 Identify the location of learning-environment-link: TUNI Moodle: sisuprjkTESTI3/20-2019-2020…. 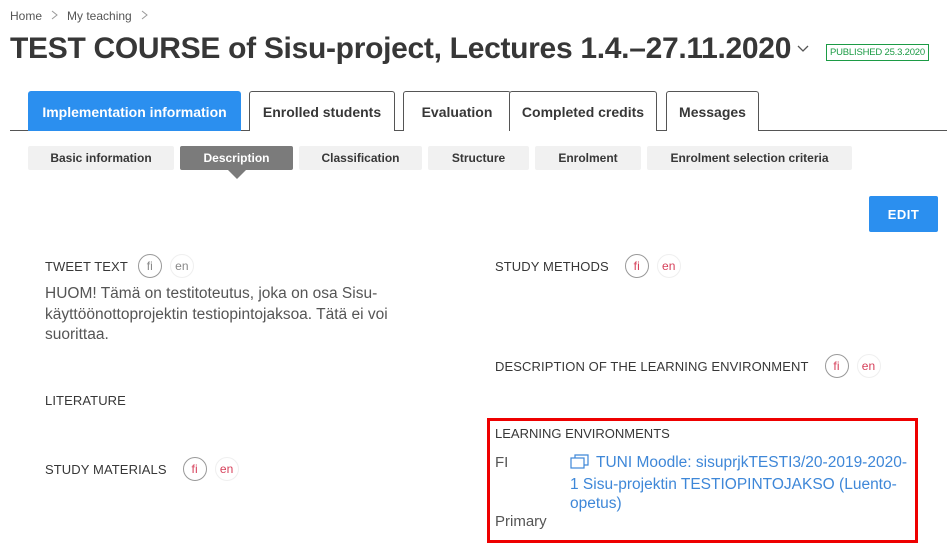
(742, 483).